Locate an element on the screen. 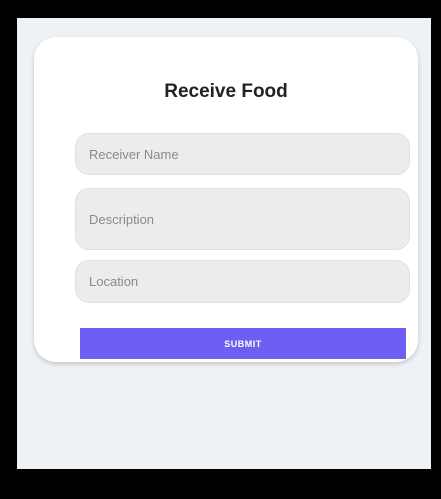  location-input: Location is located at coordinates (242, 281).